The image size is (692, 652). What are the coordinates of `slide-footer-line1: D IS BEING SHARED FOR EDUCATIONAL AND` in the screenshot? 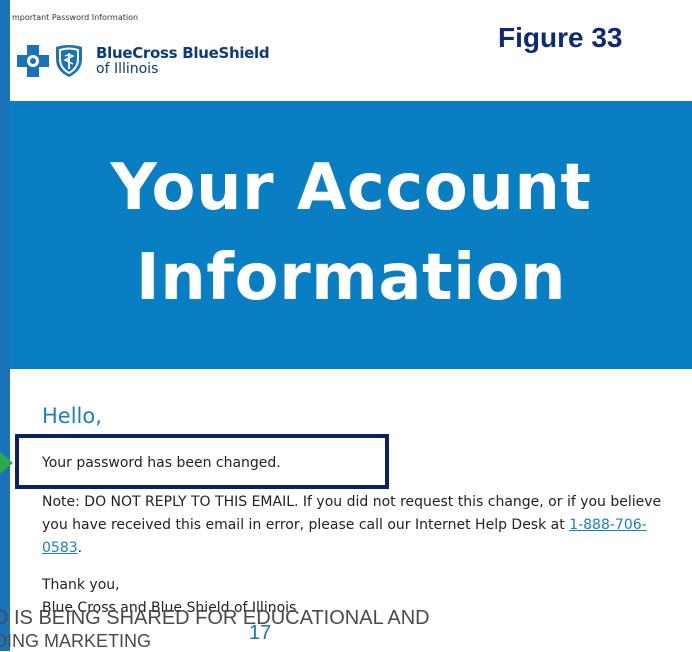 It's located at (215, 618).